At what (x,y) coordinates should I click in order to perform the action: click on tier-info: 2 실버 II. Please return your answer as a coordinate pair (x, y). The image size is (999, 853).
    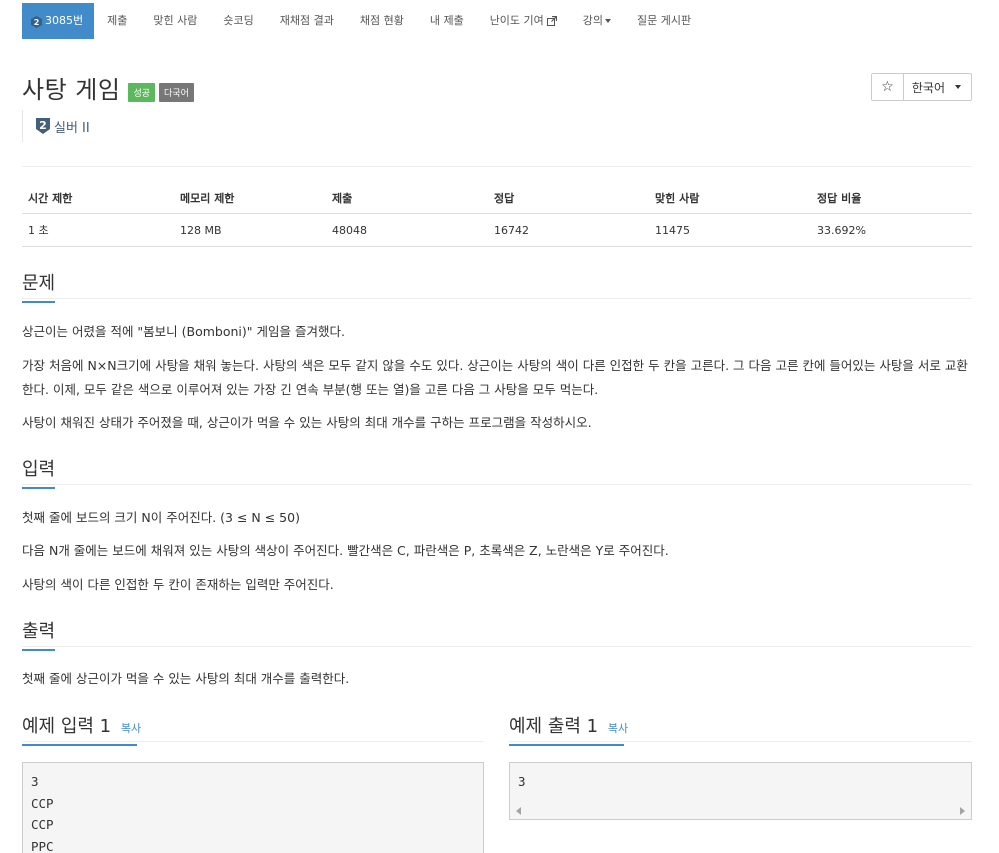
    Looking at the image, I should click on (56, 126).